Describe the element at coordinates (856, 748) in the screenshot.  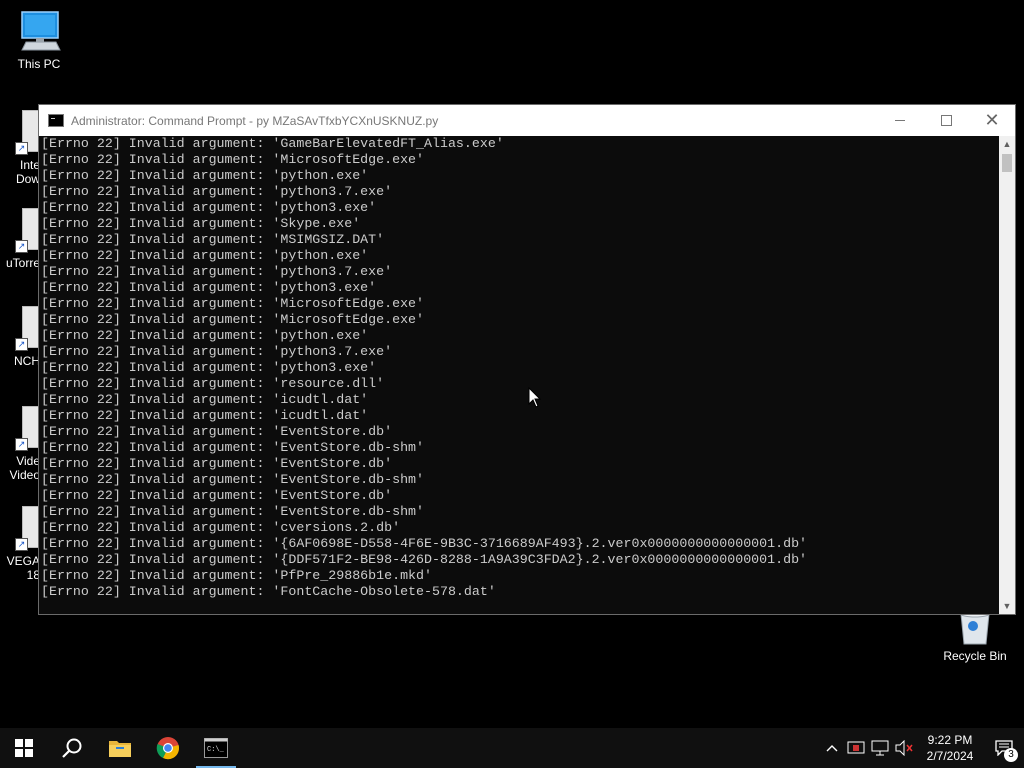
I see `security-shield-icon` at that location.